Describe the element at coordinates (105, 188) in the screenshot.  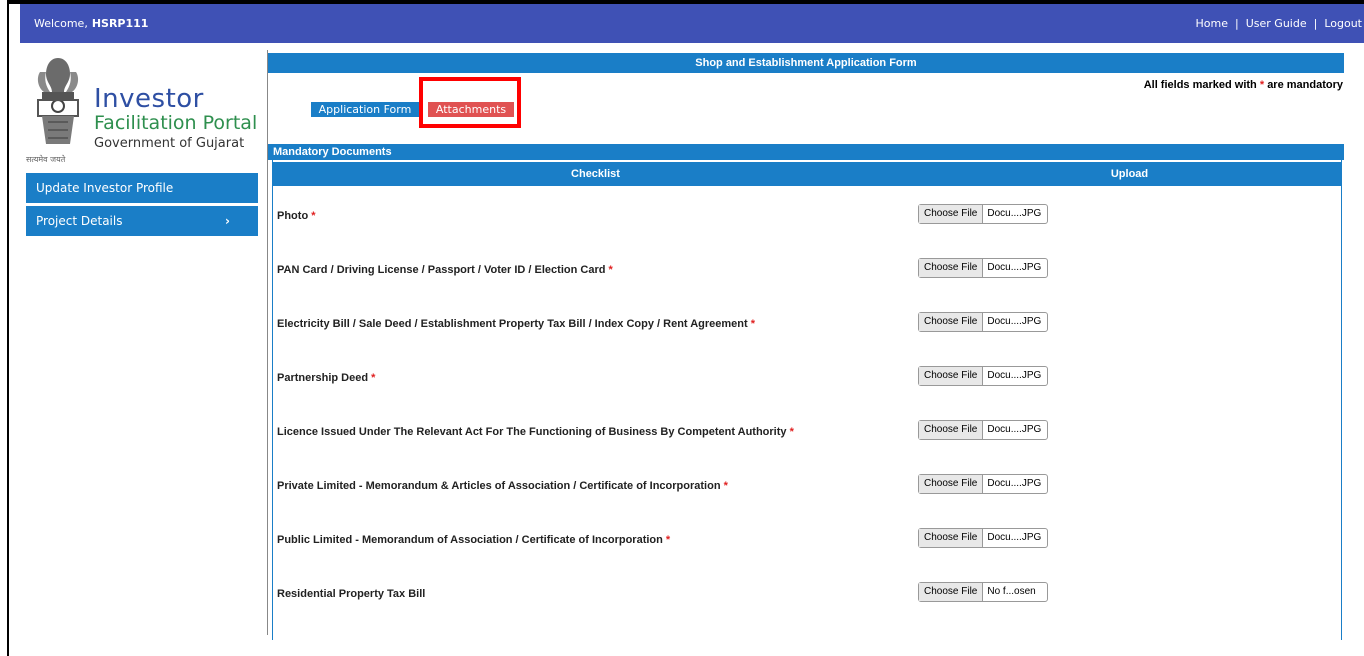
I see `sidebar-item-label: Update Investor Profile` at that location.